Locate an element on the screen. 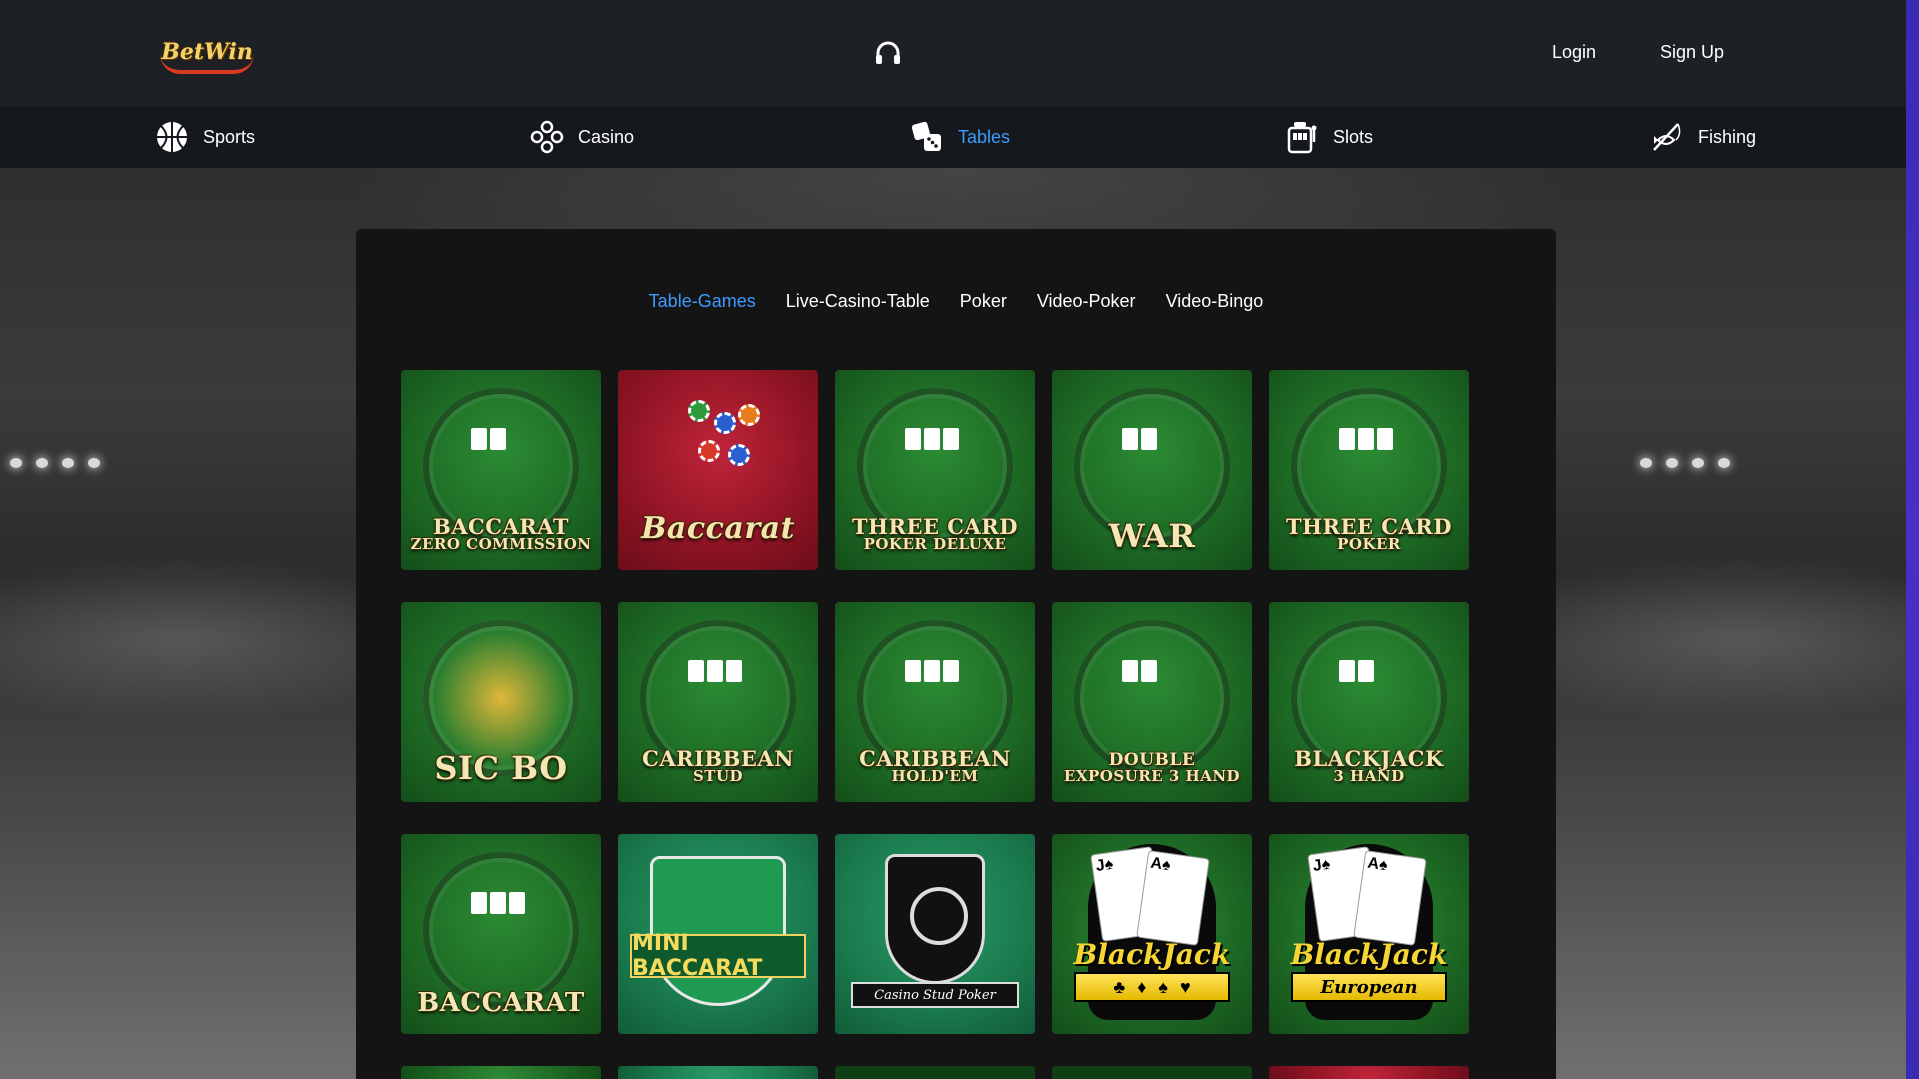 The width and height of the screenshot is (1919, 1079). game-grid-next-row is located at coordinates (951, 1072).